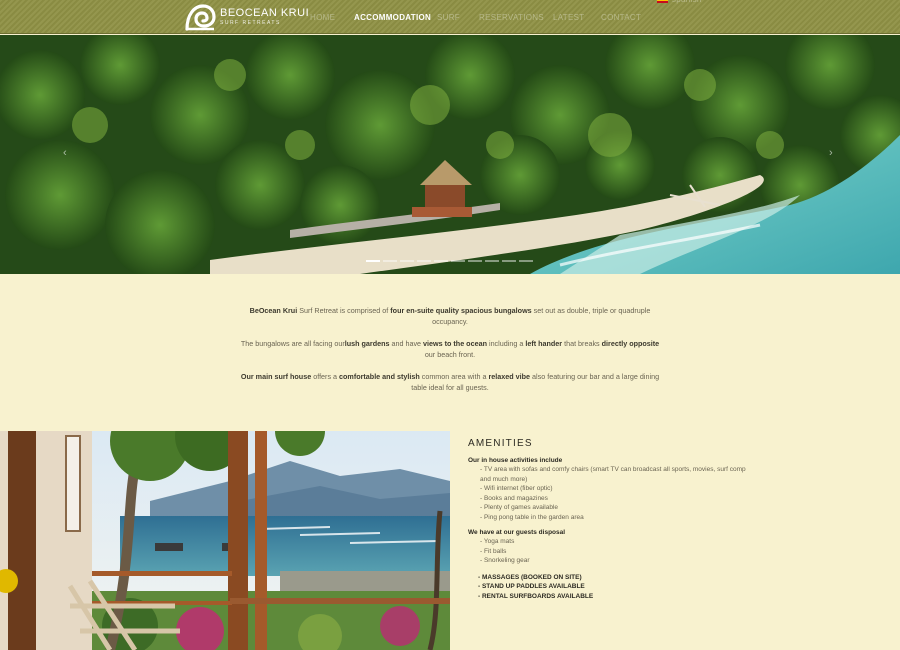  I want to click on intro-bold: four en-suite quality spacious bungalows, so click(461, 310).